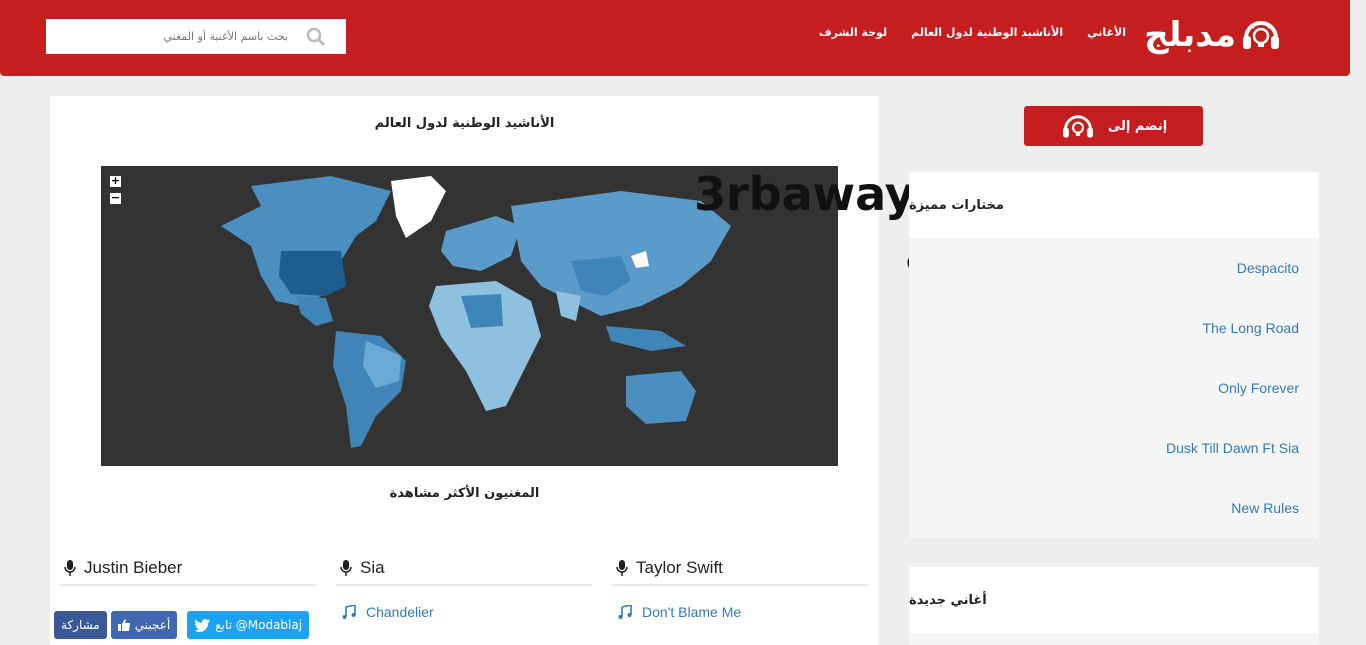  What do you see at coordinates (740, 569) in the screenshot?
I see `artist-header: Taylor Swift` at bounding box center [740, 569].